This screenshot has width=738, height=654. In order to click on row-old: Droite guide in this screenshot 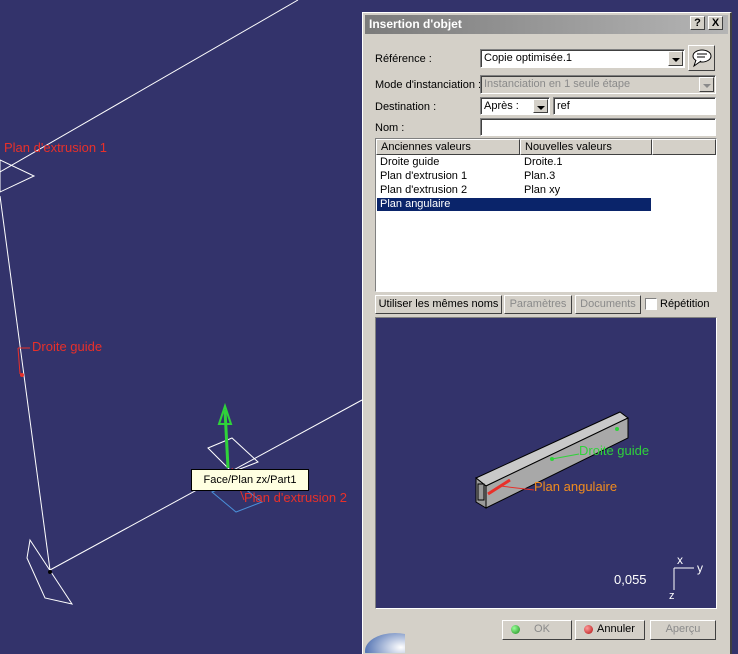, I will do `click(410, 162)`.